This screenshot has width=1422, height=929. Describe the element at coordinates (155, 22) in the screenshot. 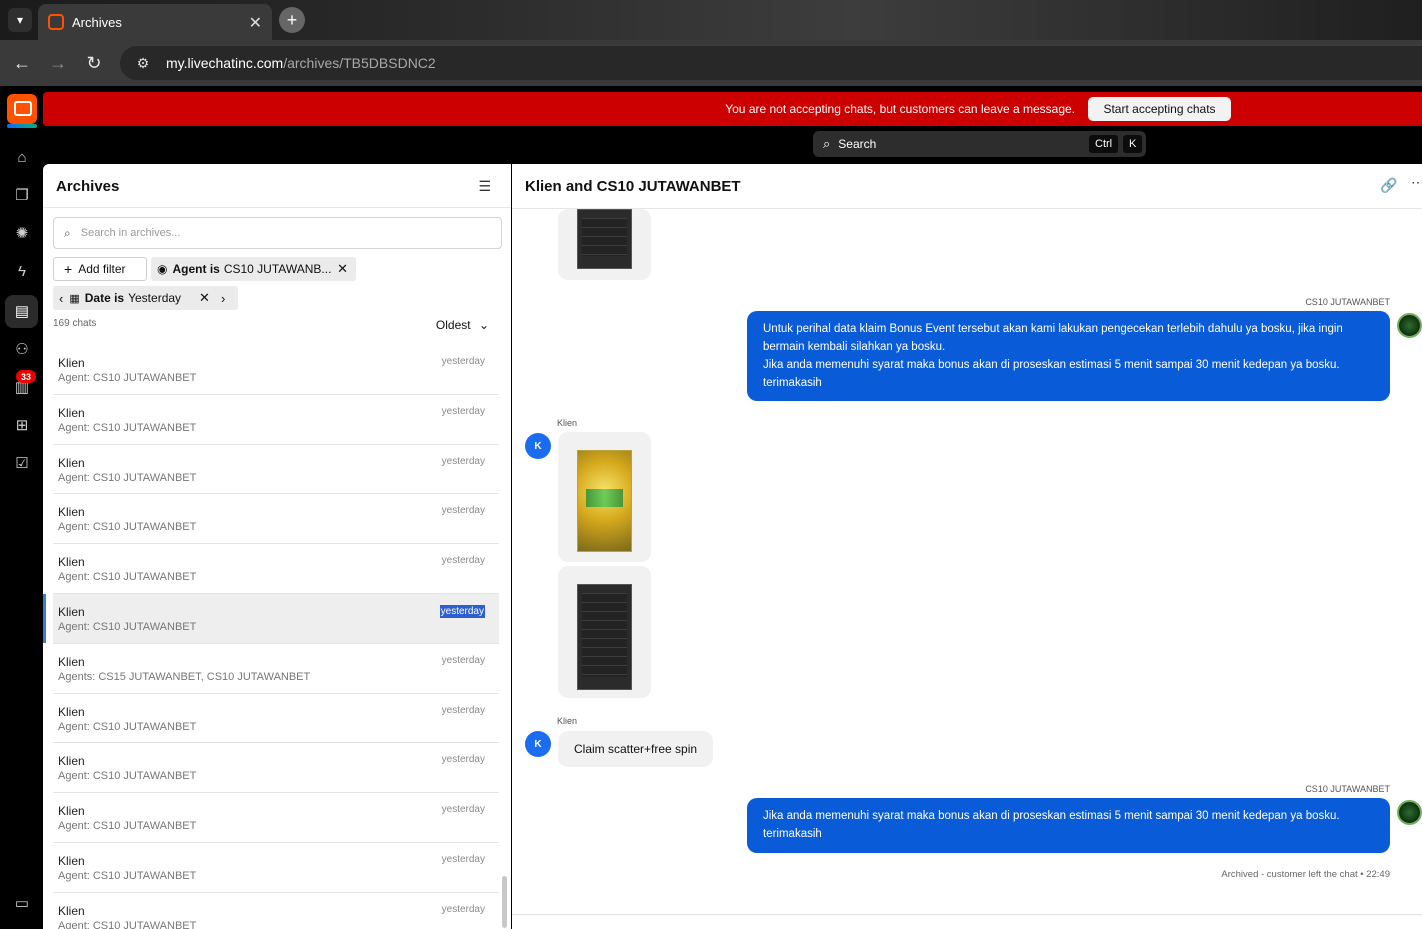

I see `browser-tab-archives: Archives ✕` at that location.